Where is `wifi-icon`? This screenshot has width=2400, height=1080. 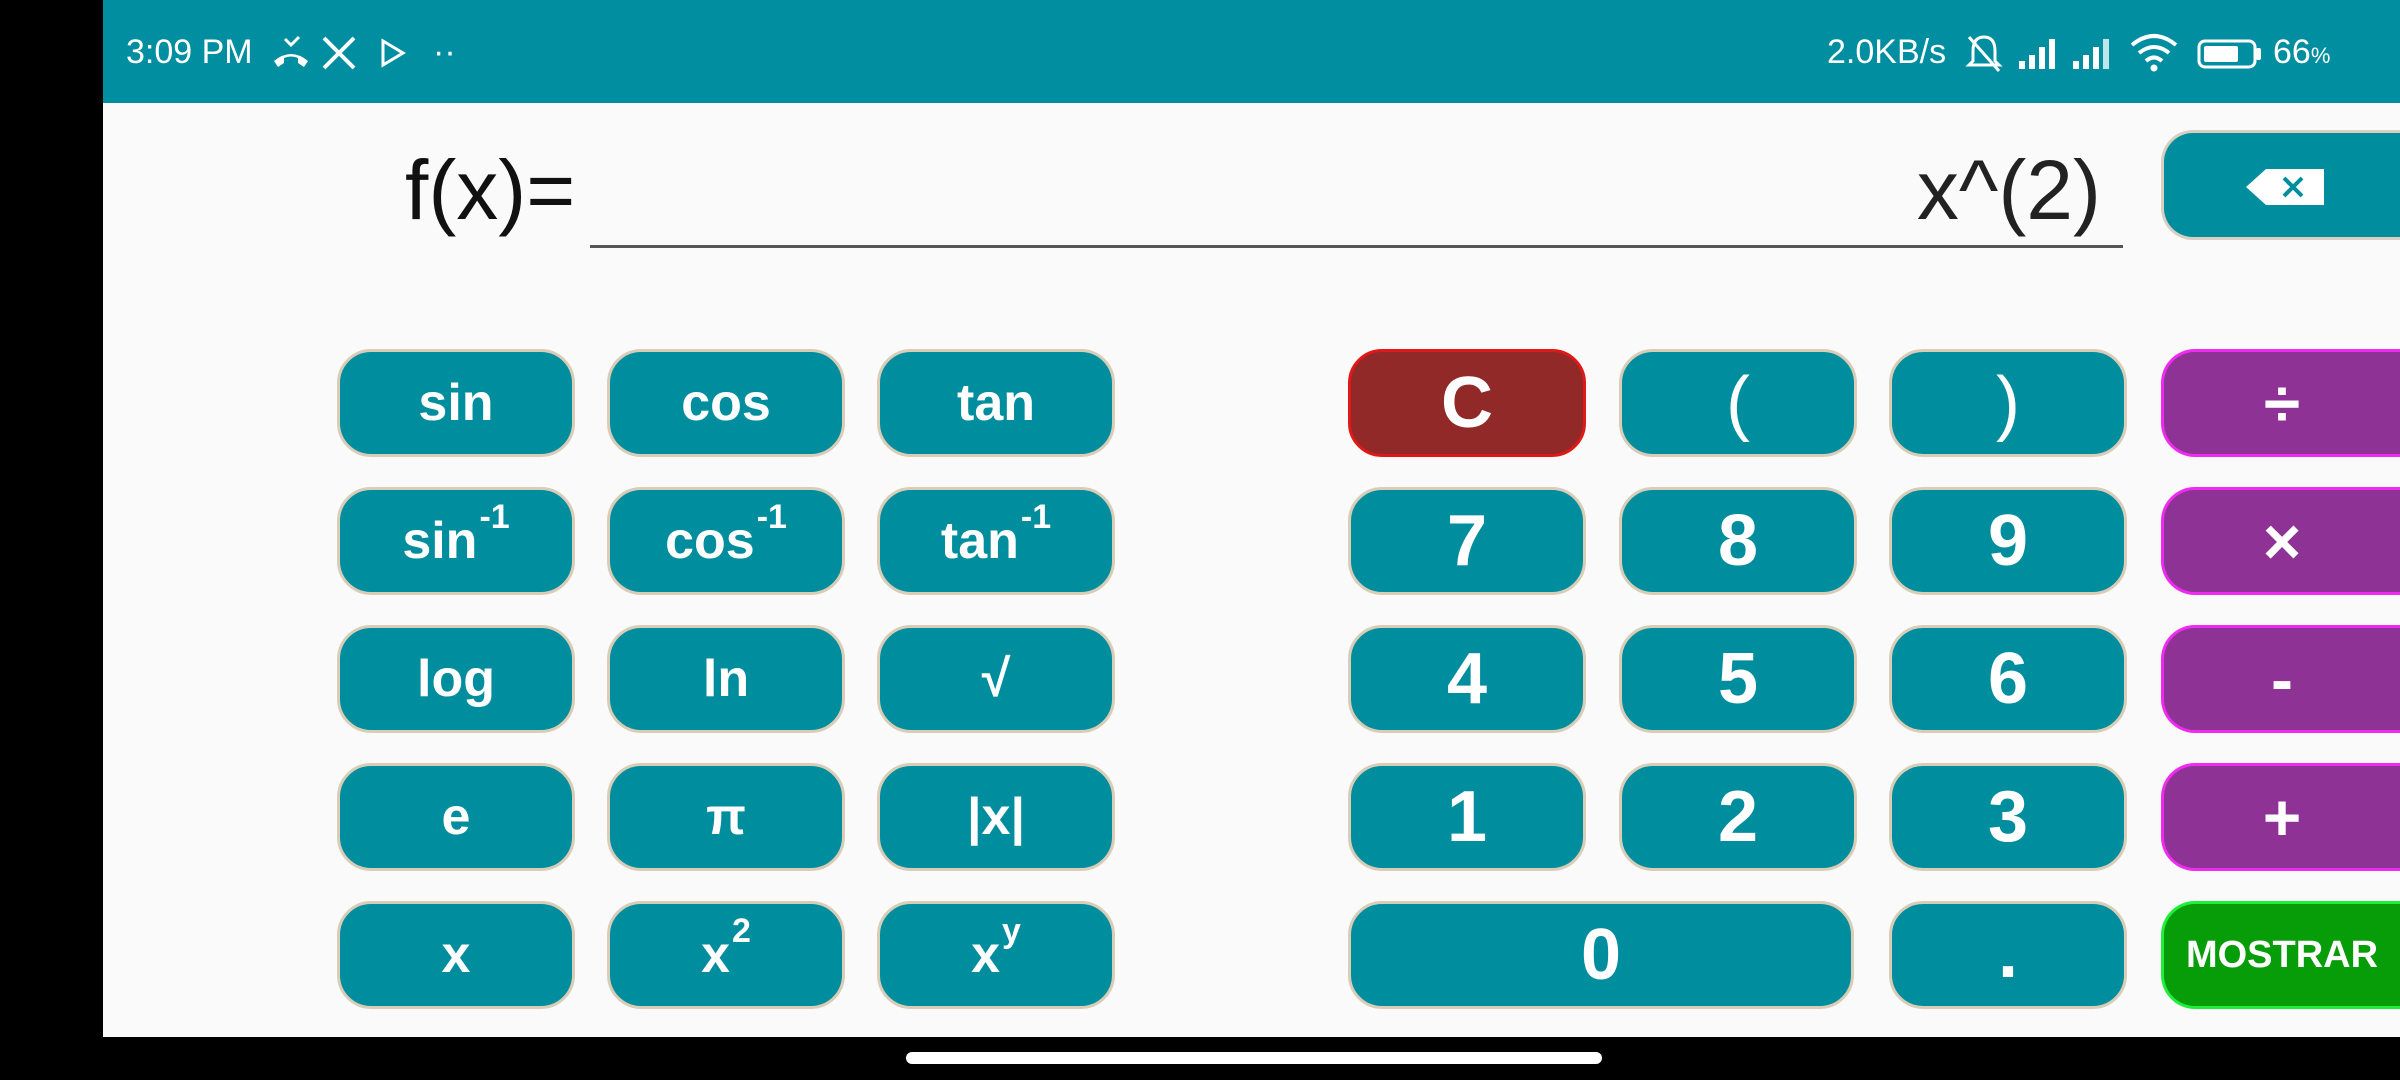 wifi-icon is located at coordinates (2154, 53).